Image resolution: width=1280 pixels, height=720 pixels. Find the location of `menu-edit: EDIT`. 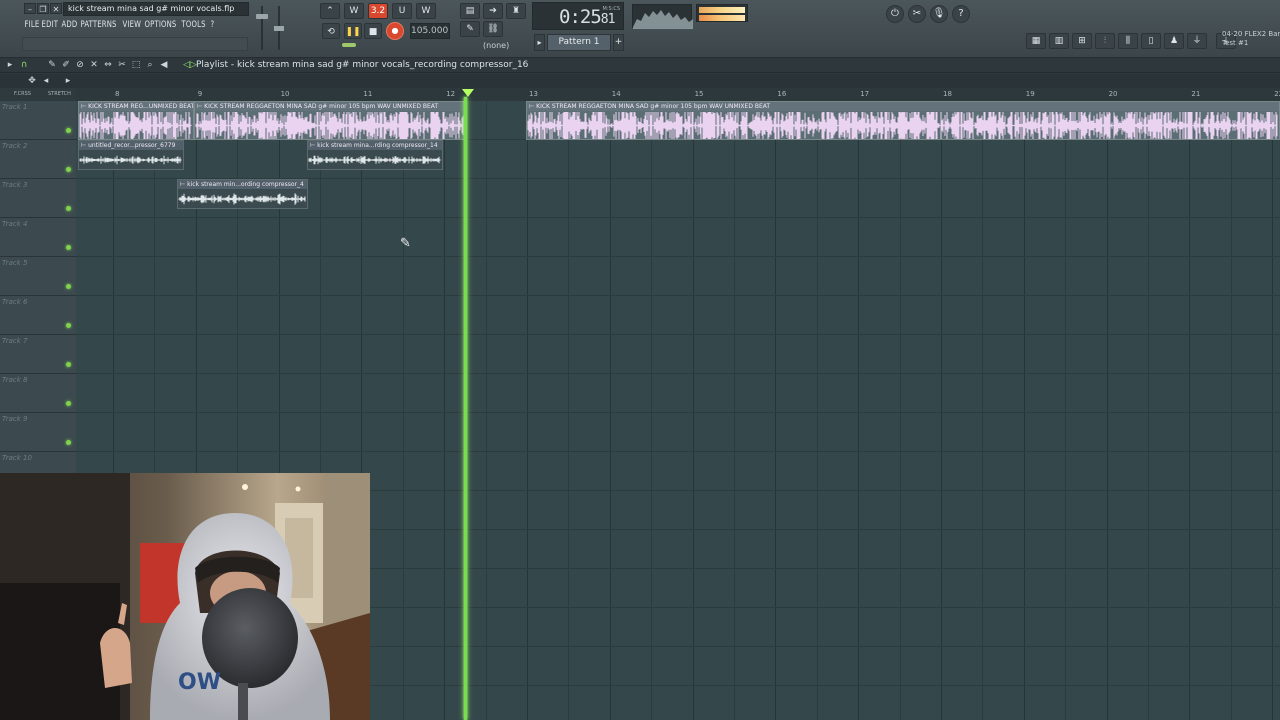

menu-edit: EDIT is located at coordinates (50, 25).